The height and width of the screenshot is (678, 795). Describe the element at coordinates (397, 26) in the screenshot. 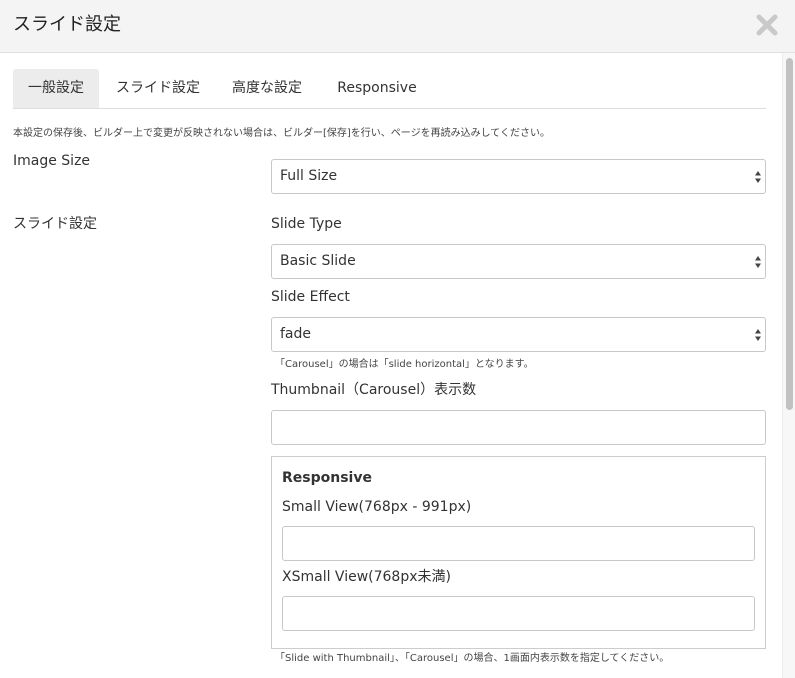

I see `dialog-titlebar: スライド設定` at that location.